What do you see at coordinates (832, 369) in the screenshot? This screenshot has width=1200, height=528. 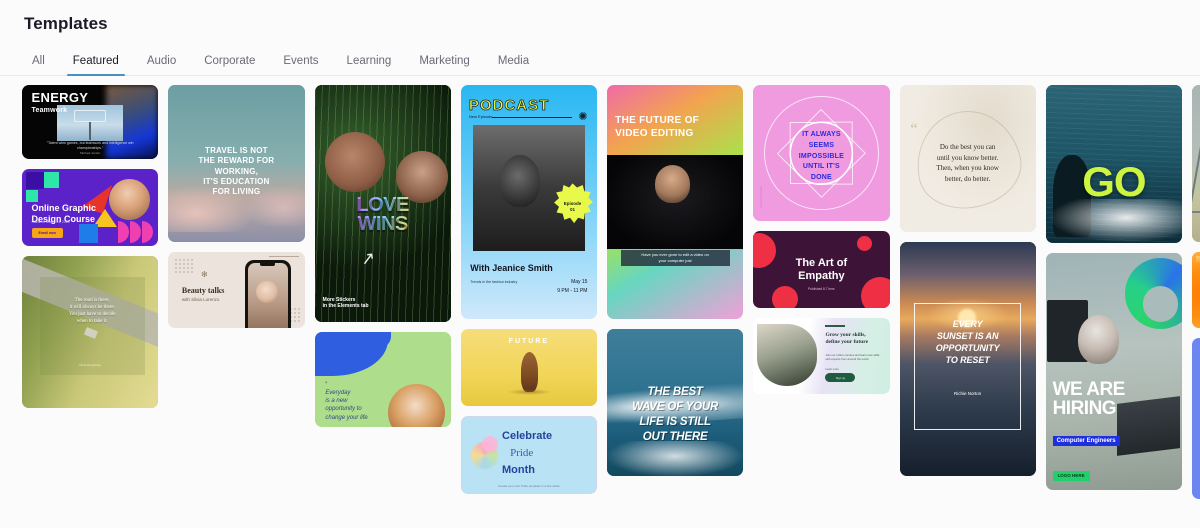 I see `grow-label: Learn more` at bounding box center [832, 369].